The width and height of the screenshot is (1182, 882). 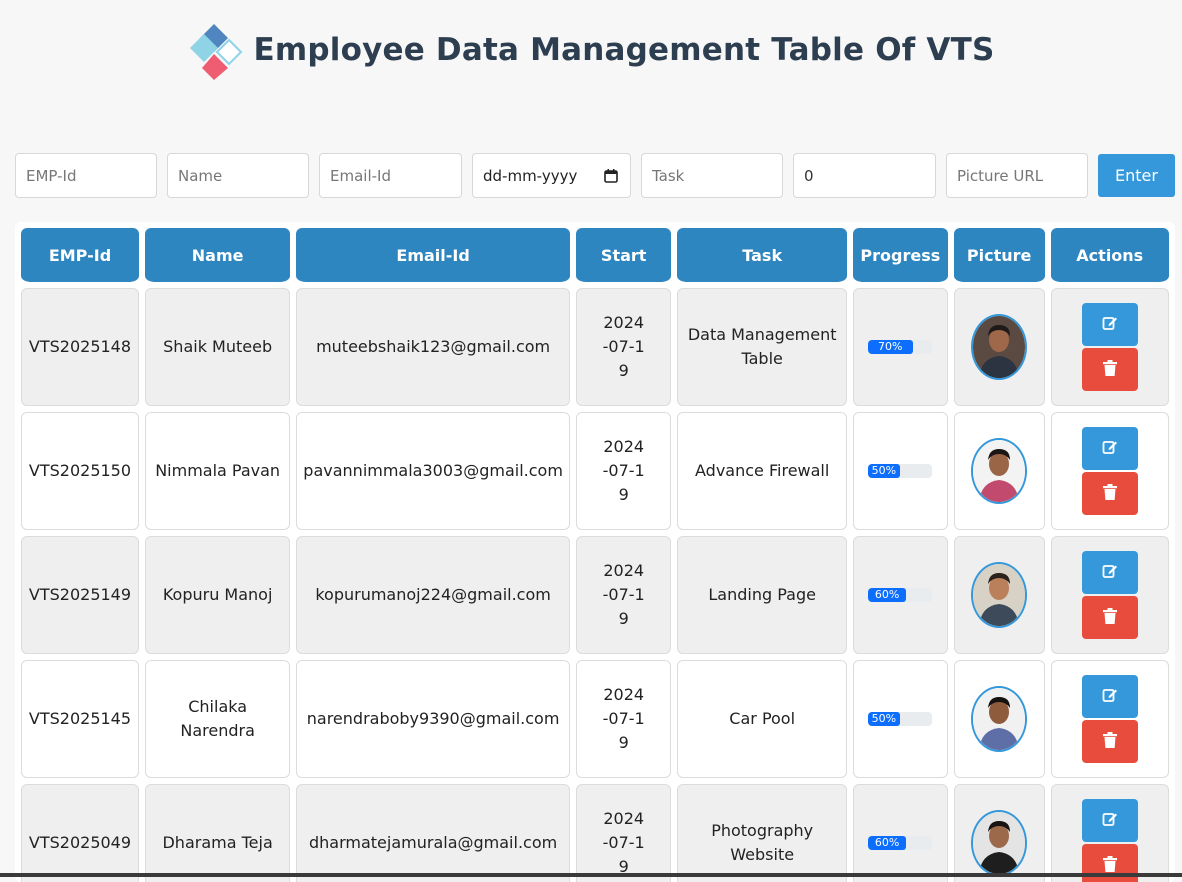 I want to click on cell-task: Data Management Table, so click(x=762, y=347).